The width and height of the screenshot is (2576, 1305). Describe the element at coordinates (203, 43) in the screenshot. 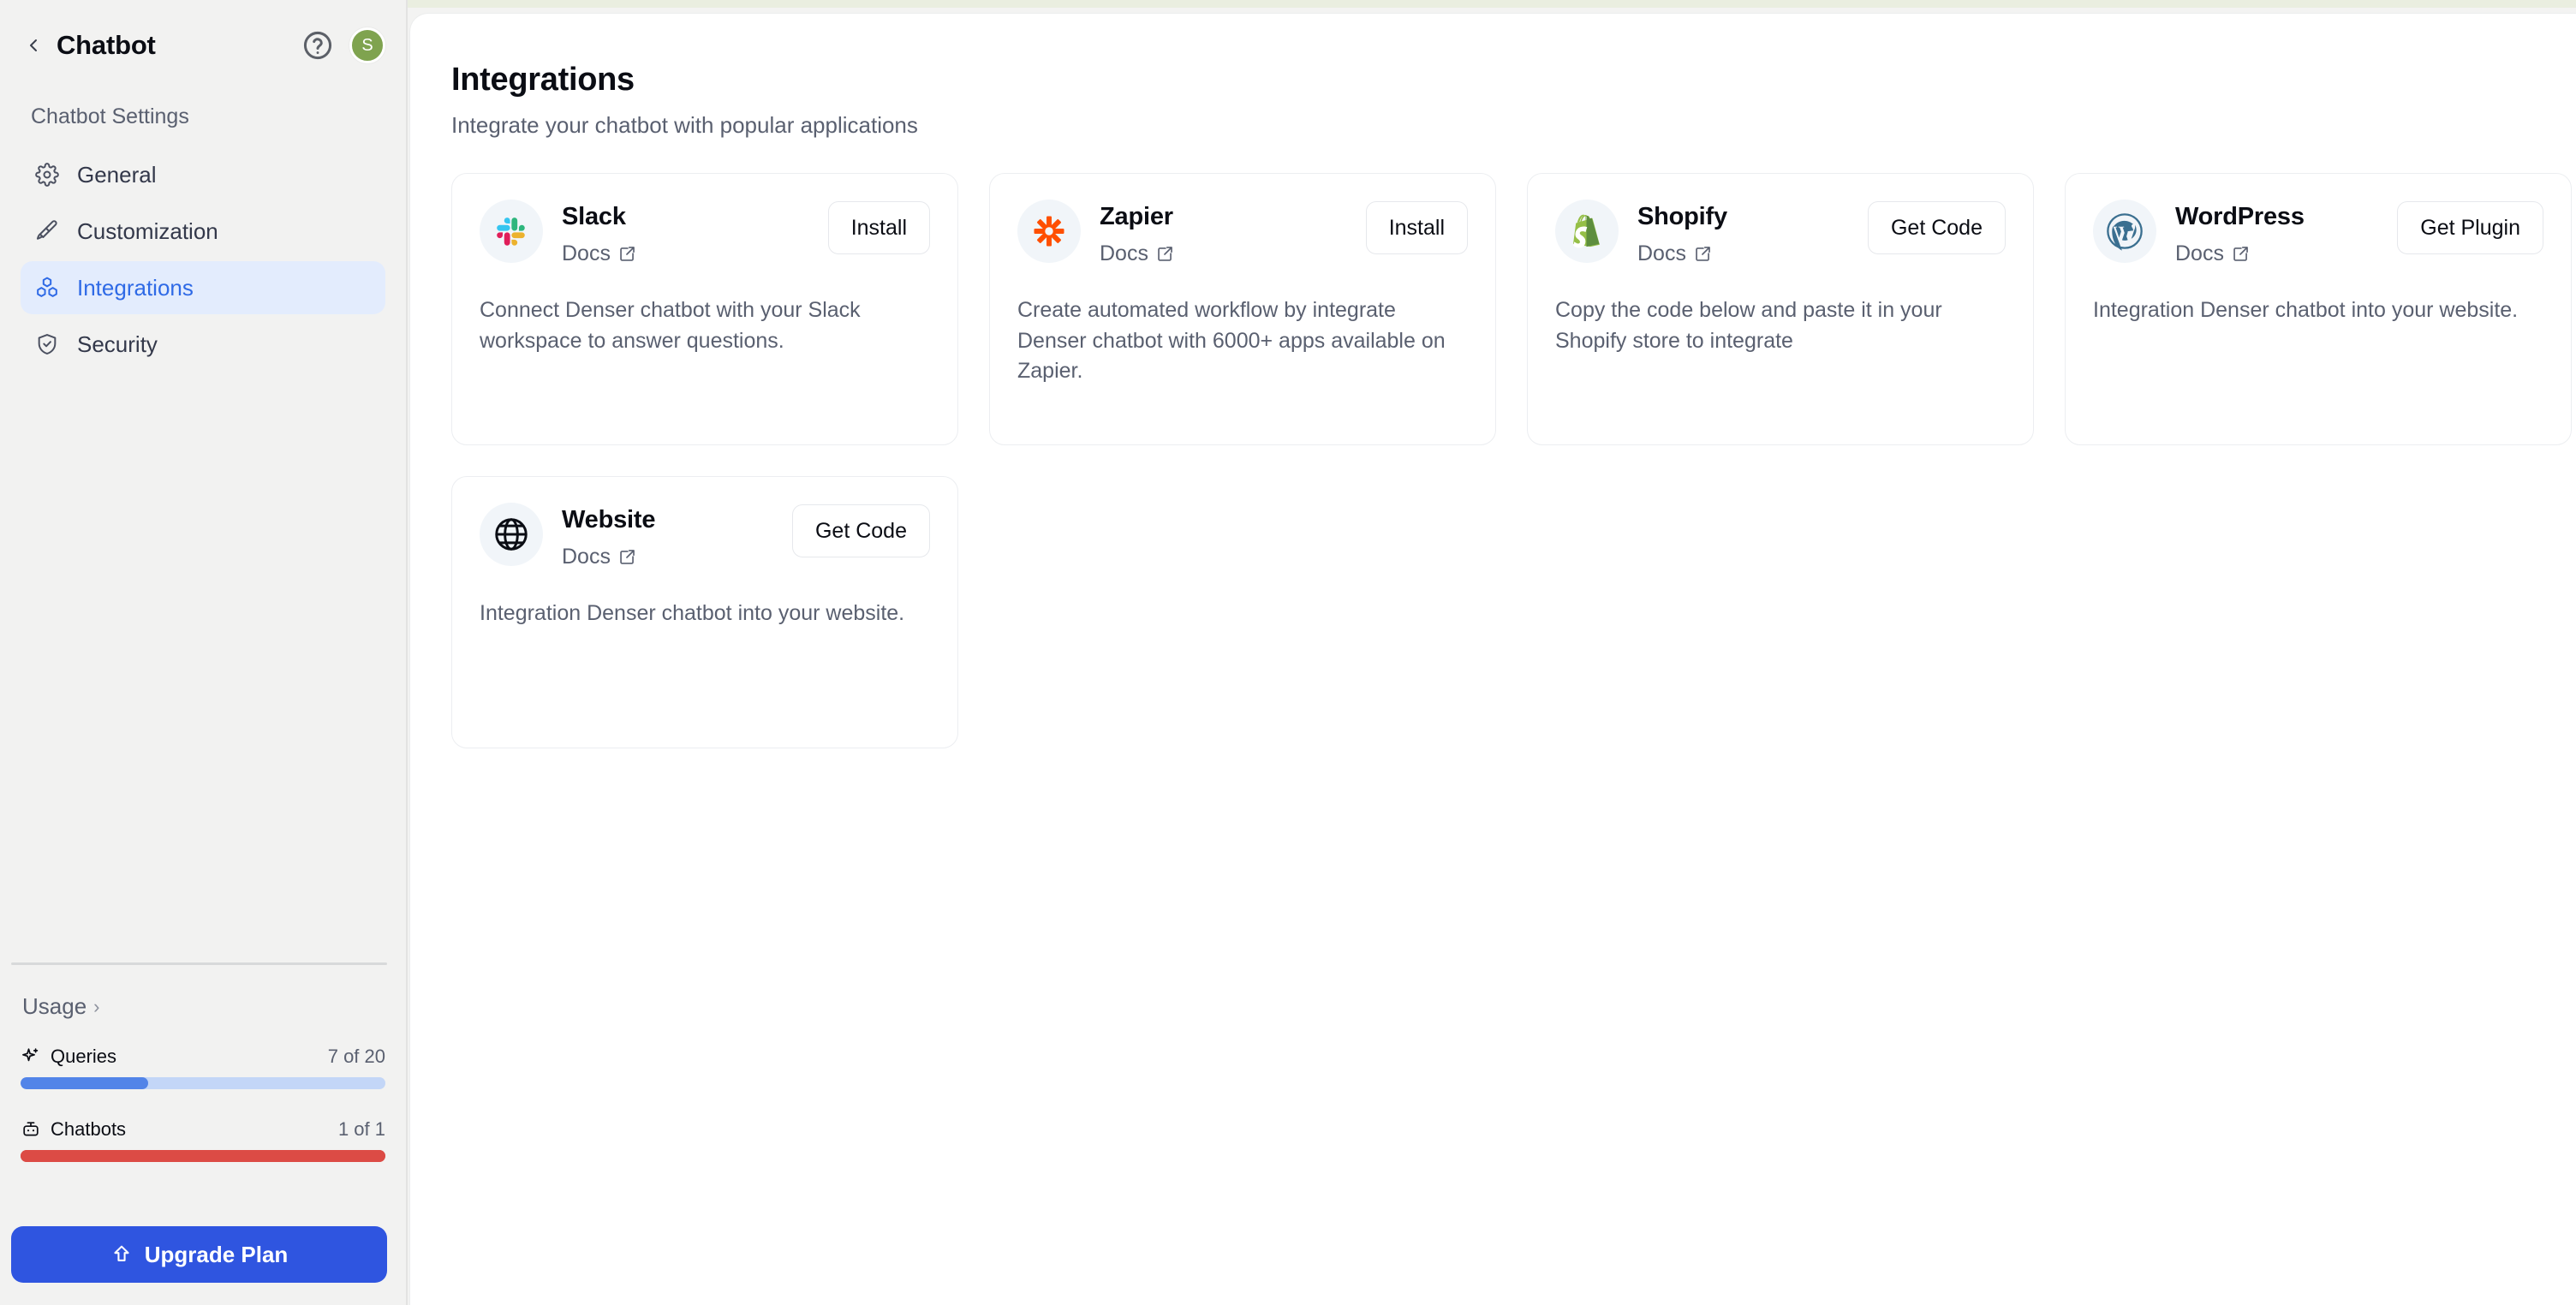

I see `sidebar-header: Chatbot S` at that location.